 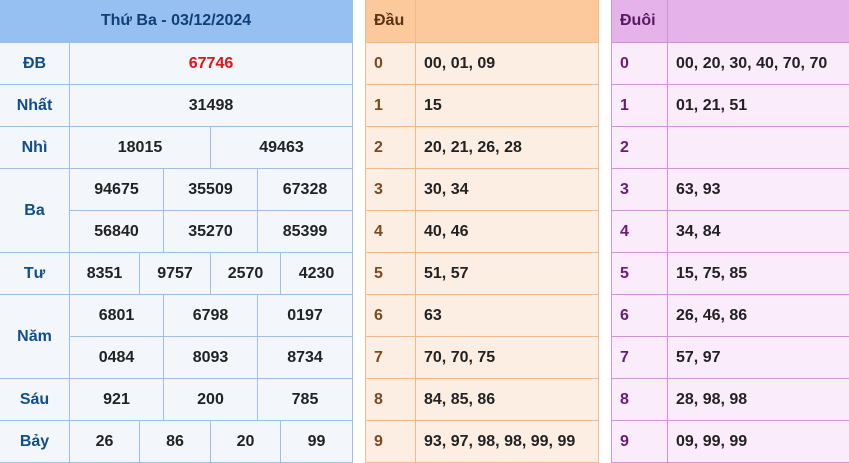 I want to click on prize-number: 99, so click(x=317, y=442).